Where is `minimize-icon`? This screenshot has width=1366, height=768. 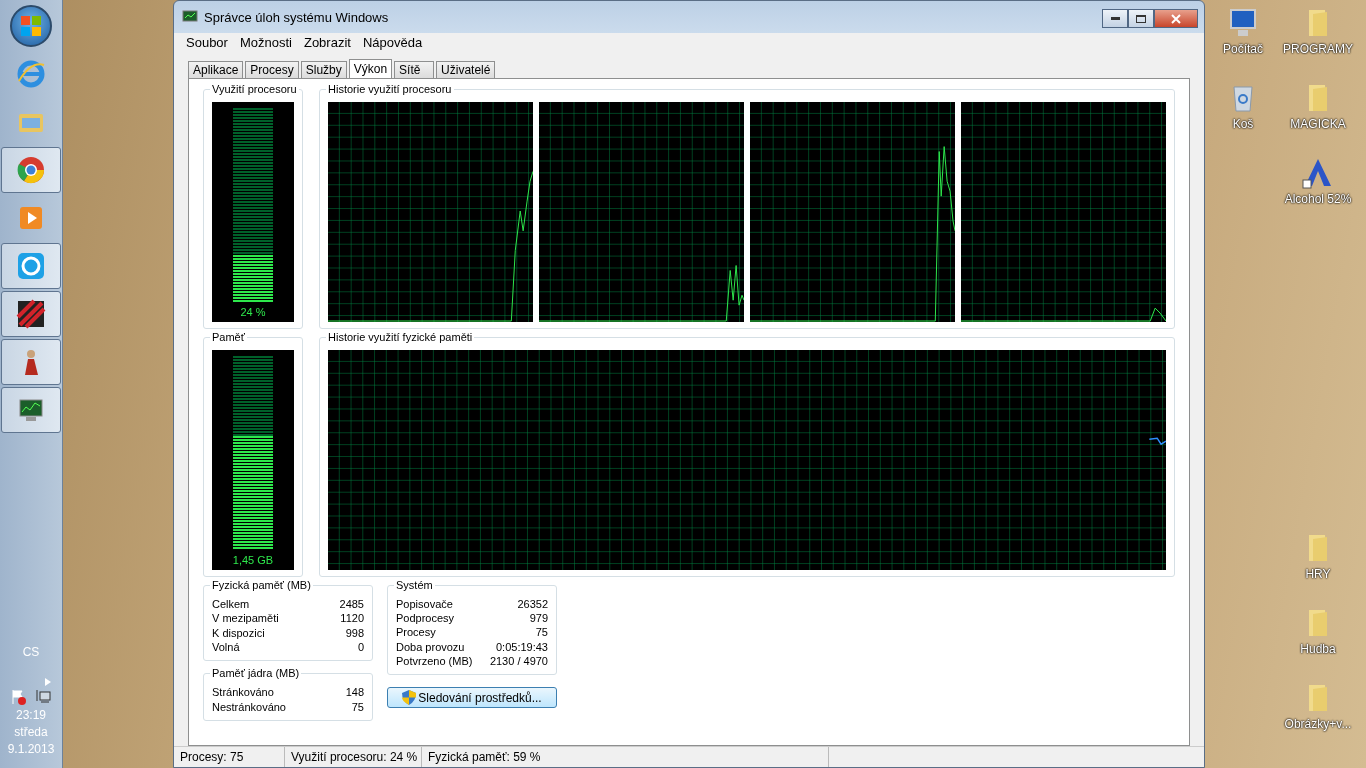
minimize-icon is located at coordinates (1115, 18).